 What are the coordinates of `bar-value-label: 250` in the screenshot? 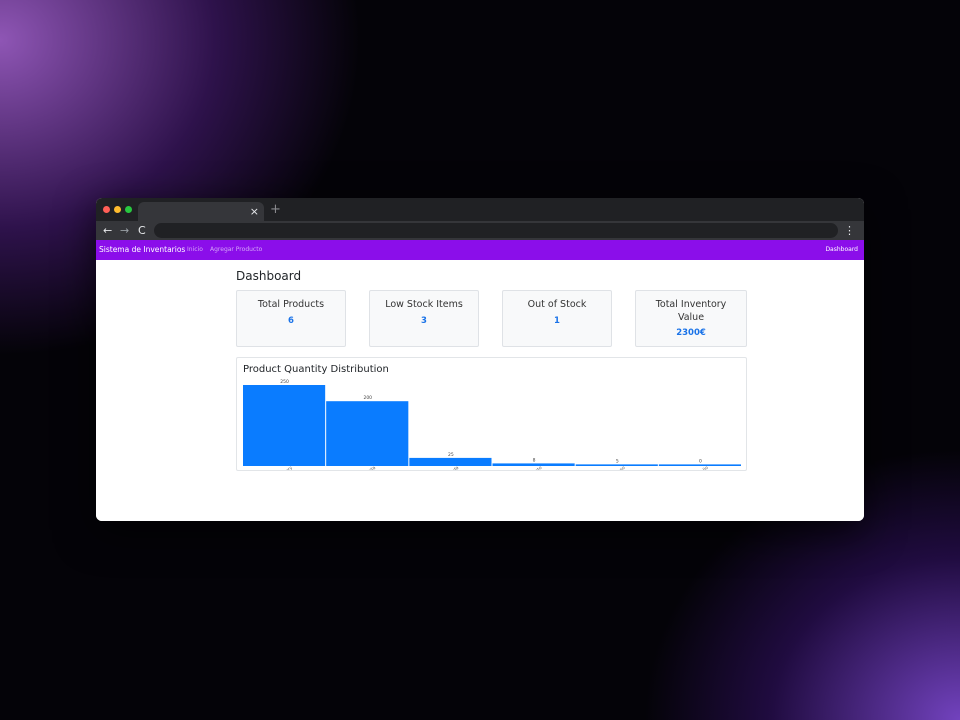 It's located at (284, 382).